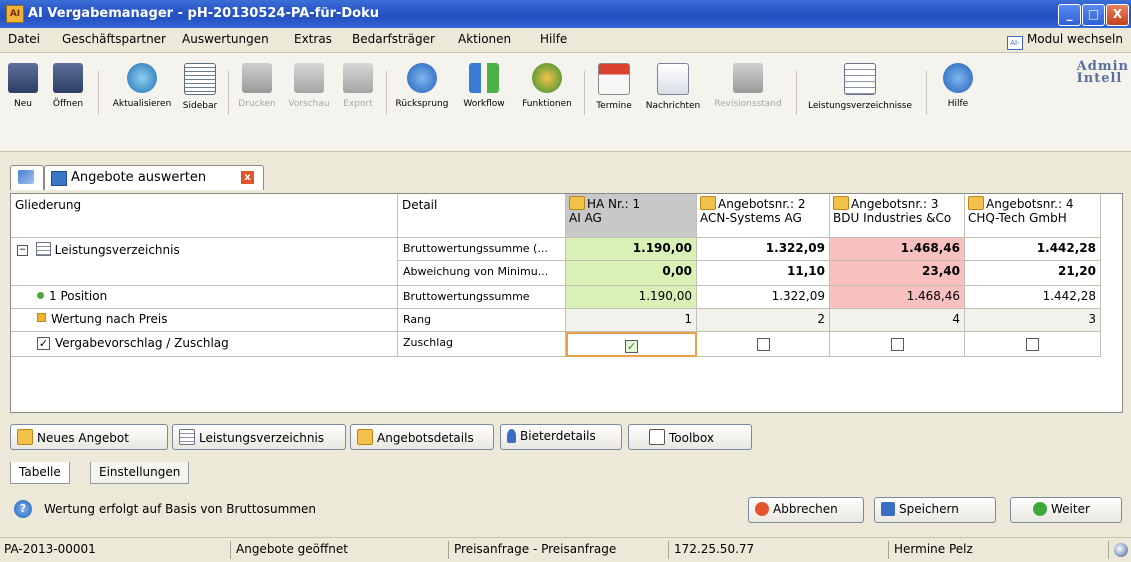 This screenshot has height=562, width=1131. What do you see at coordinates (114, 39) in the screenshot?
I see `menu-geschaeftspartner: Geschäftspartner` at bounding box center [114, 39].